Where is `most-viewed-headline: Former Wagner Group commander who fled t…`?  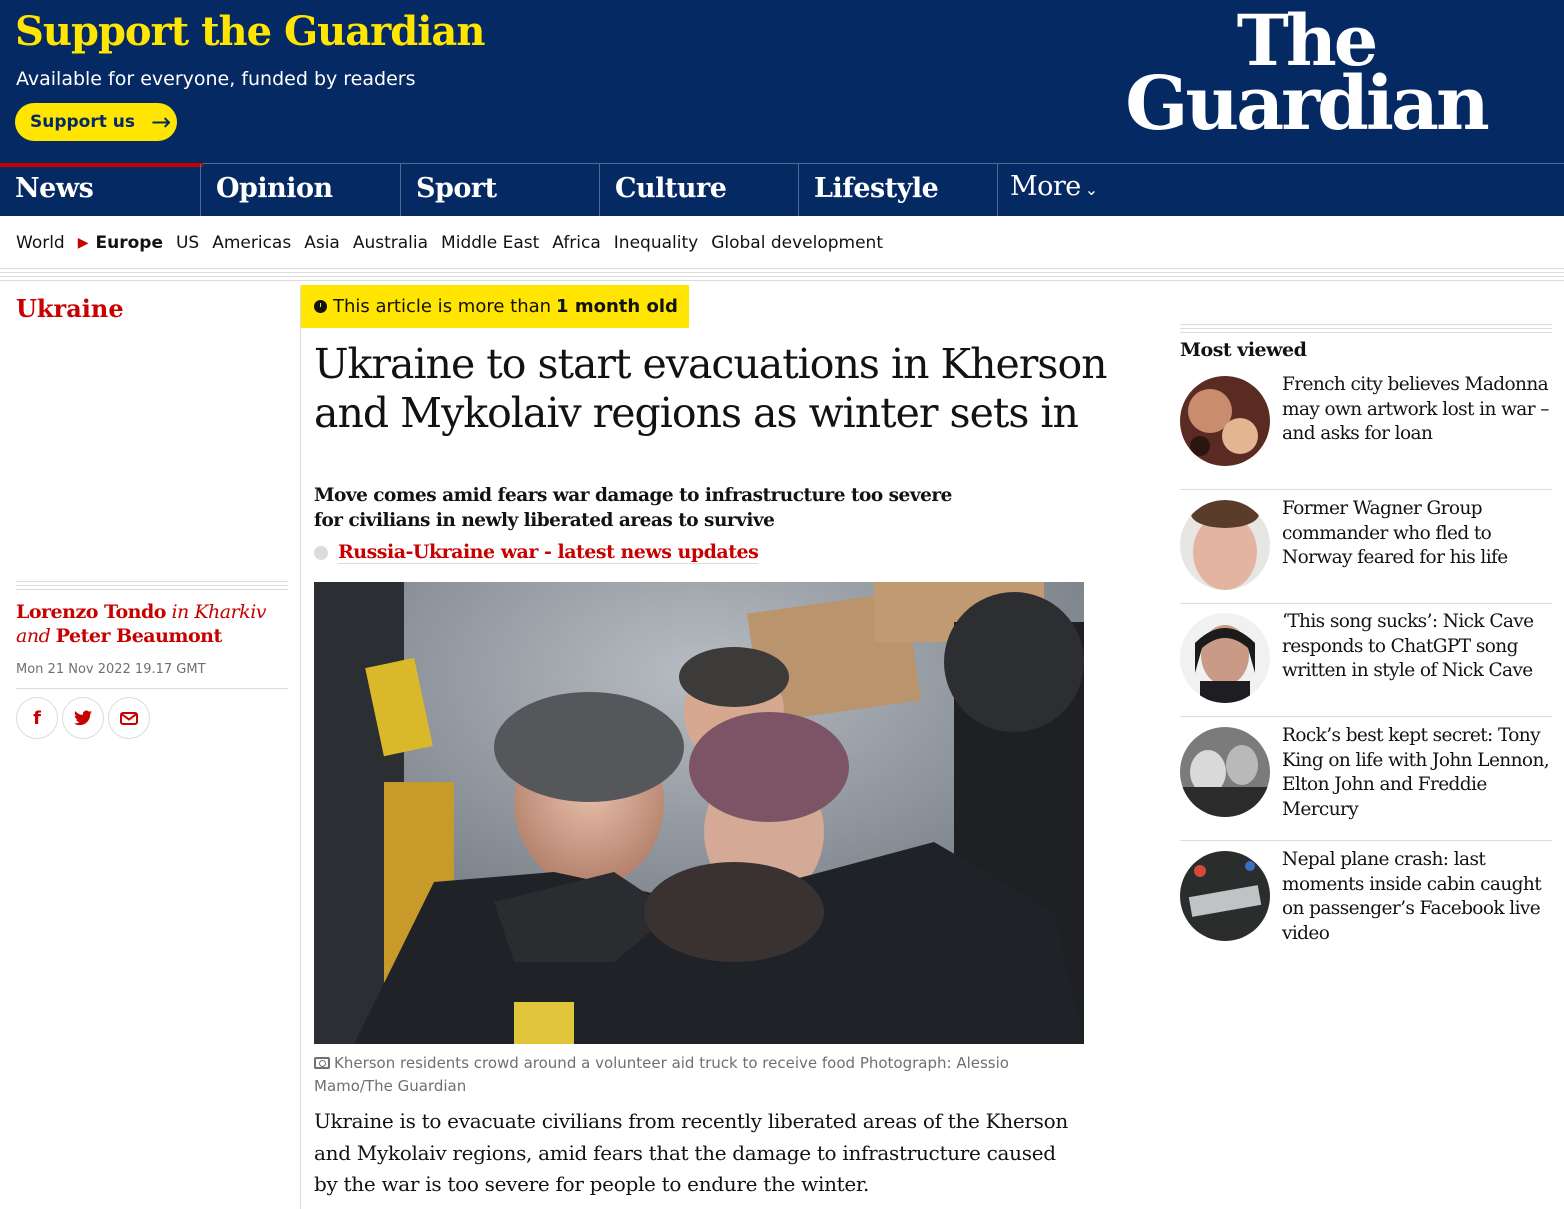
most-viewed-headline: Former Wagner Group commander who fled t… is located at coordinates (1395, 533).